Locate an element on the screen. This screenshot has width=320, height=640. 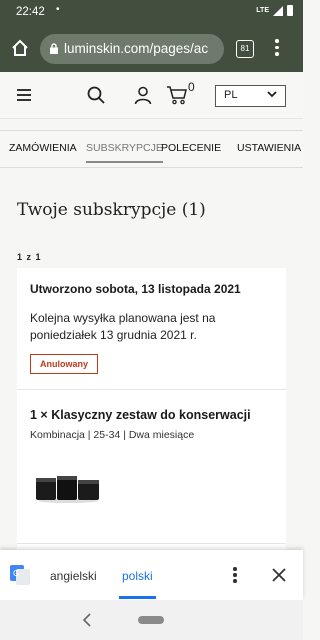
tab-switcher-button: 81 is located at coordinates (245, 49).